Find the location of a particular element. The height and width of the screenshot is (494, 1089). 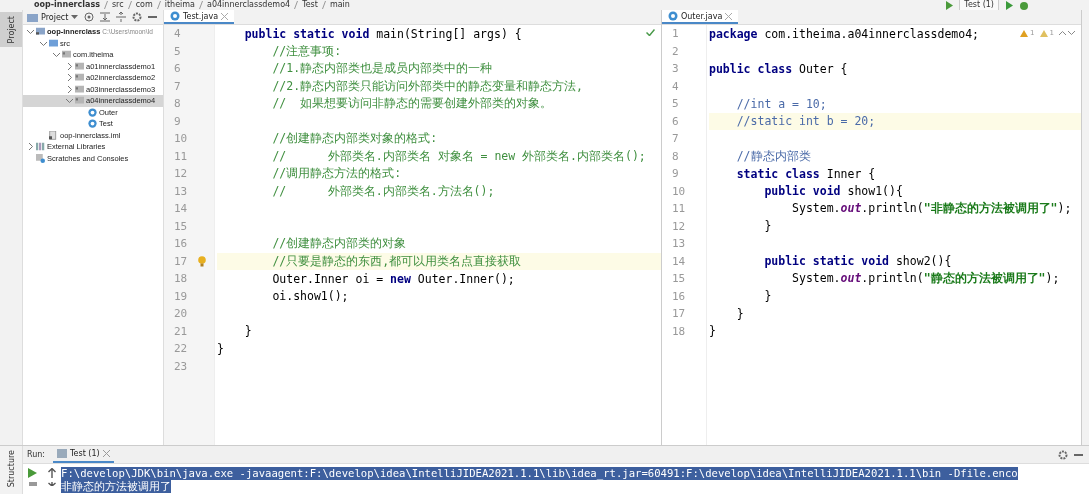

breadcrumb-item: itheima is located at coordinates (179, 5).